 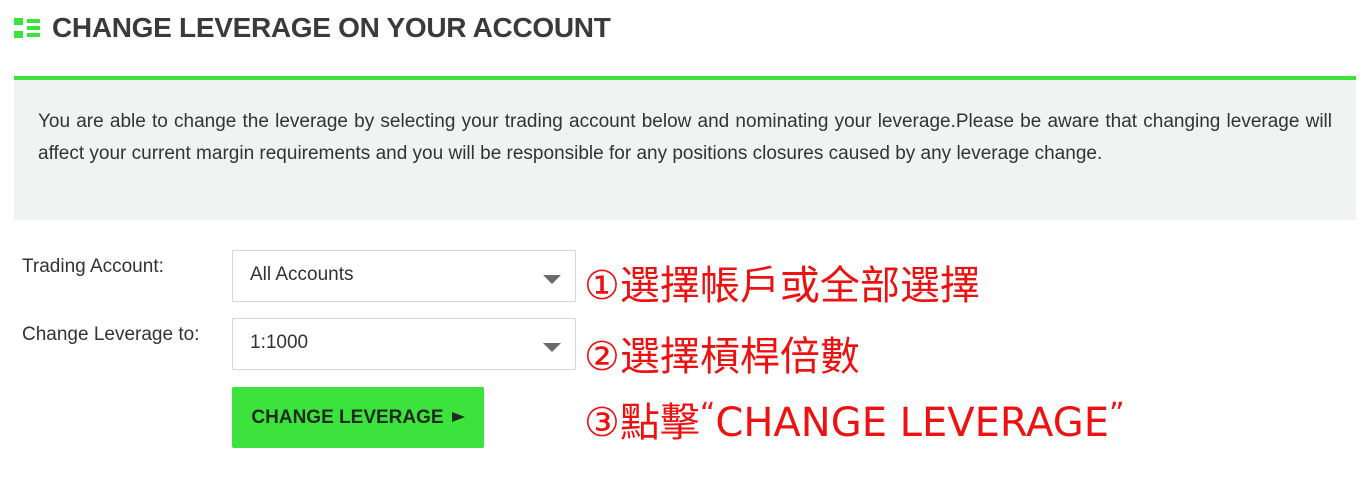 What do you see at coordinates (707, 414) in the screenshot?
I see `annotation-open-quote: “` at bounding box center [707, 414].